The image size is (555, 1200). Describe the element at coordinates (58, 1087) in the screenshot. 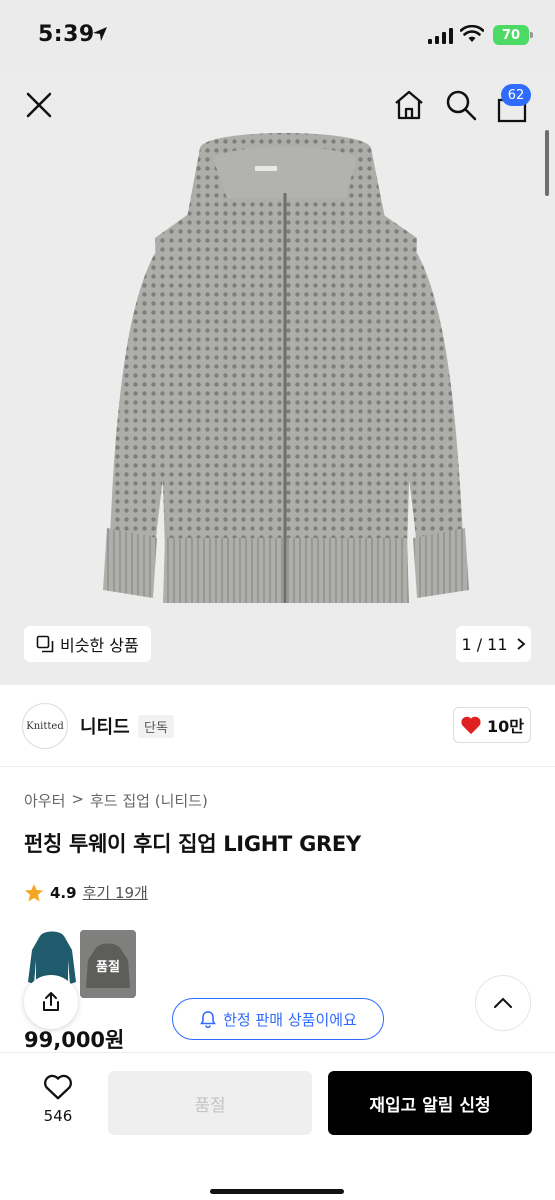

I see `heart-outline-icon` at that location.